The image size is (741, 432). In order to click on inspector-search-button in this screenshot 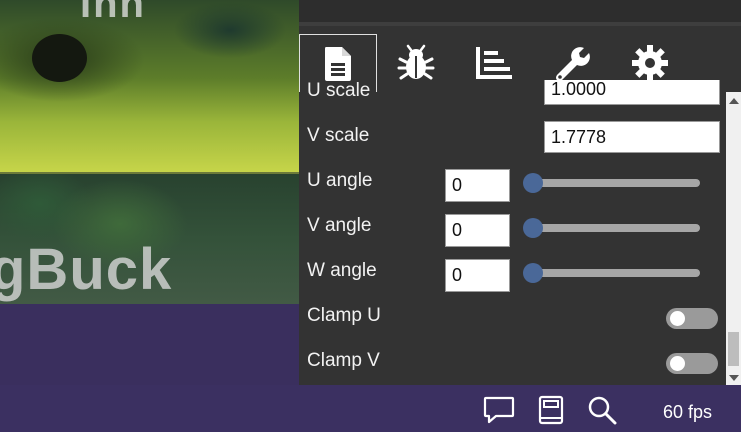, I will do `click(602, 410)`.